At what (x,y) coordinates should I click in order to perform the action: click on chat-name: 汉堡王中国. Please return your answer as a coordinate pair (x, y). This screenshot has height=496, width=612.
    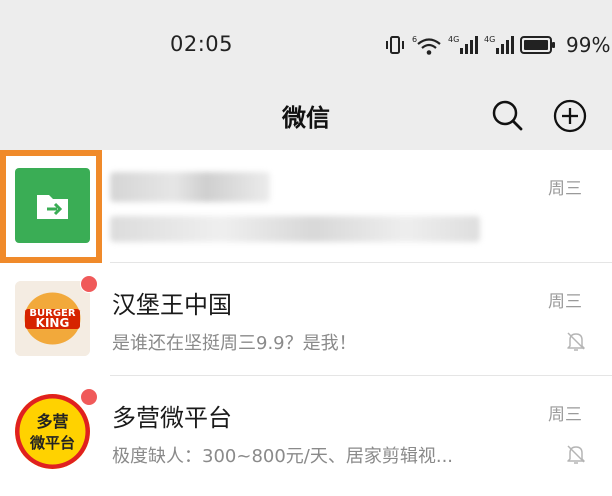
    Looking at the image, I should click on (172, 305).